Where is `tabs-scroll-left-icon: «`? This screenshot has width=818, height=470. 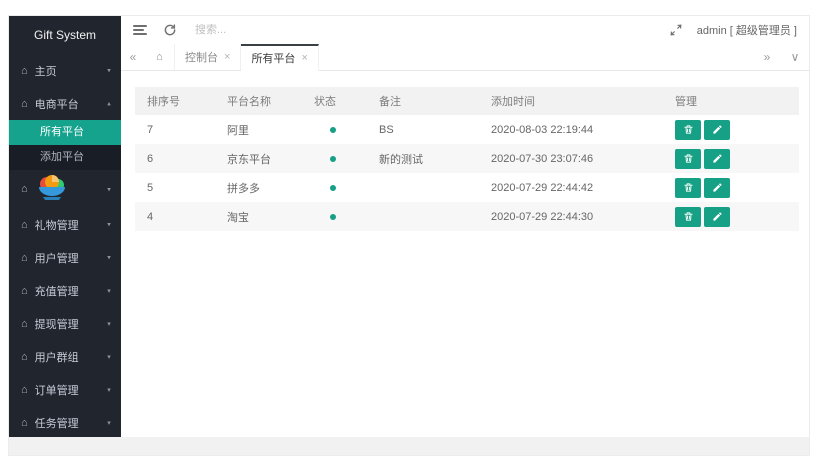 tabs-scroll-left-icon: « is located at coordinates (133, 57).